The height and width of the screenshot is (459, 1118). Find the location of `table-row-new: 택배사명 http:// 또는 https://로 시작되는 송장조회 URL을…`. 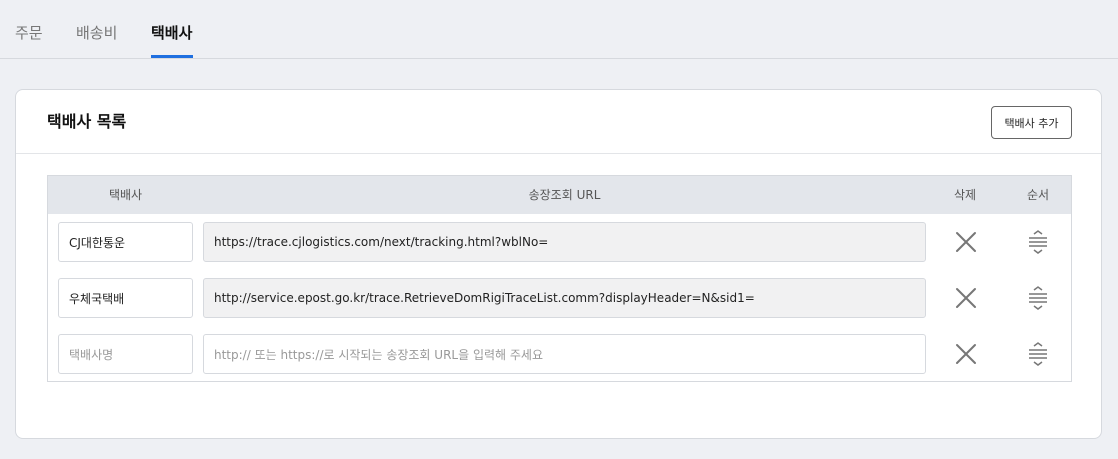

table-row-new: 택배사명 http:// 또는 https://로 시작되는 송장조회 URL을… is located at coordinates (559, 354).